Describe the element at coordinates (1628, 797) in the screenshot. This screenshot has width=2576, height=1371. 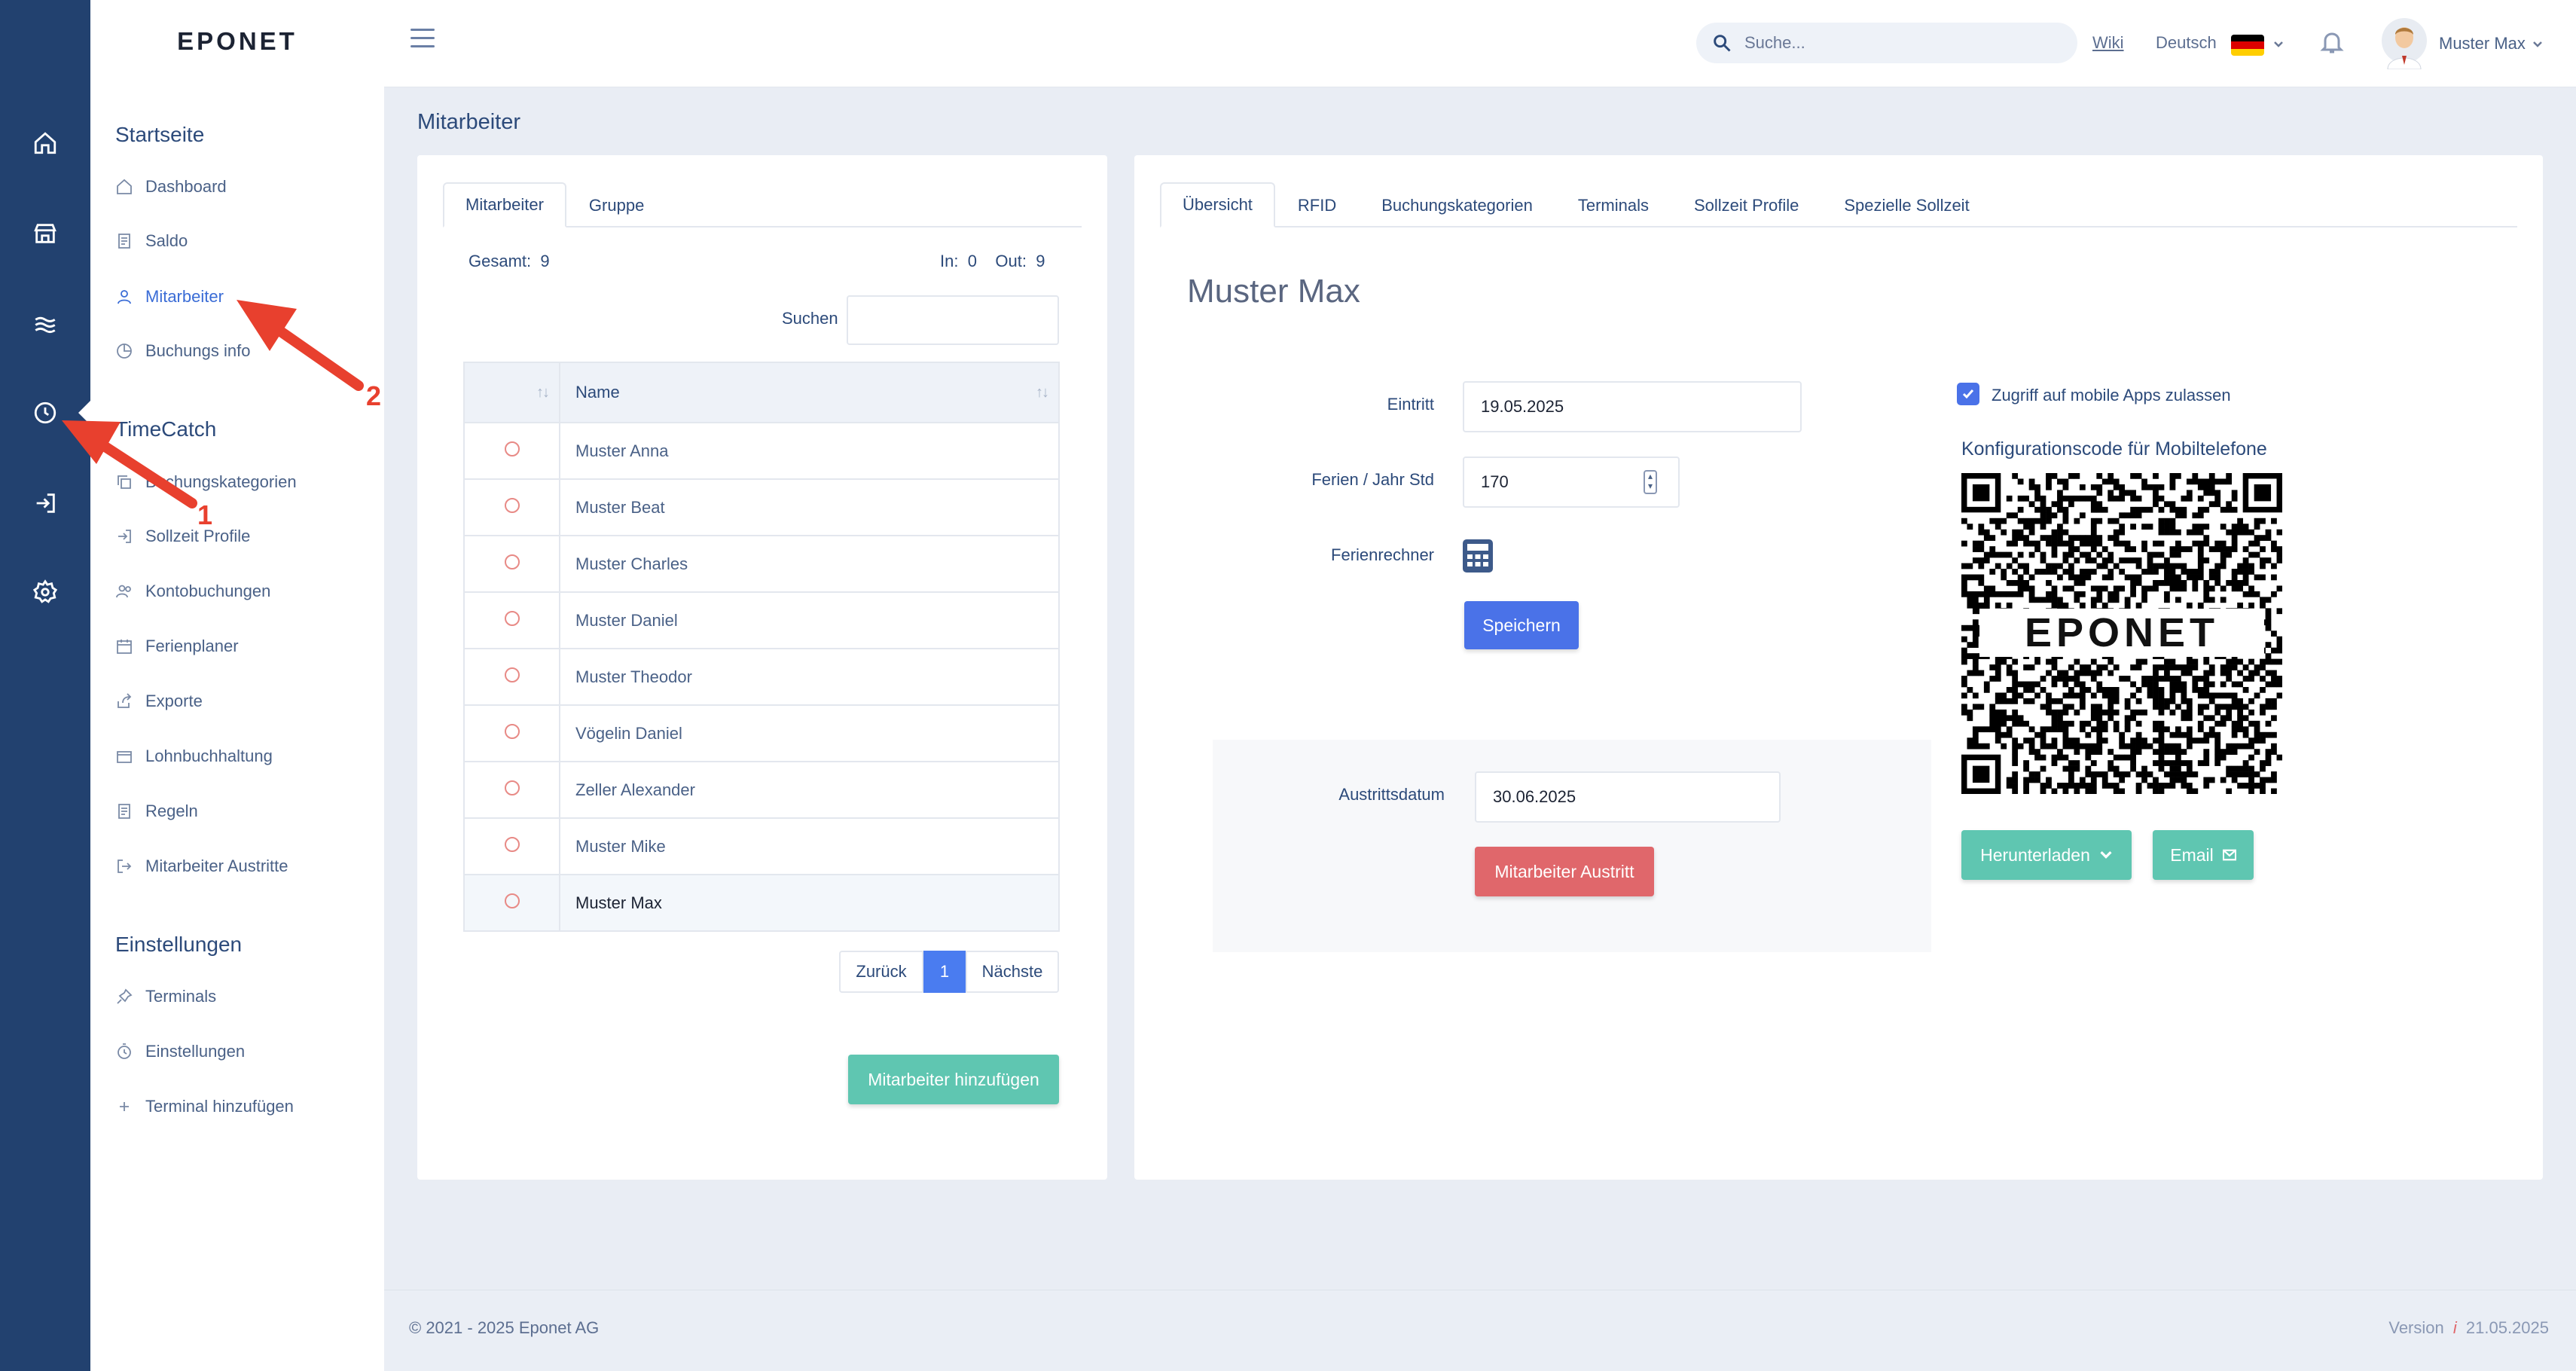
I see `exit-date-input` at that location.